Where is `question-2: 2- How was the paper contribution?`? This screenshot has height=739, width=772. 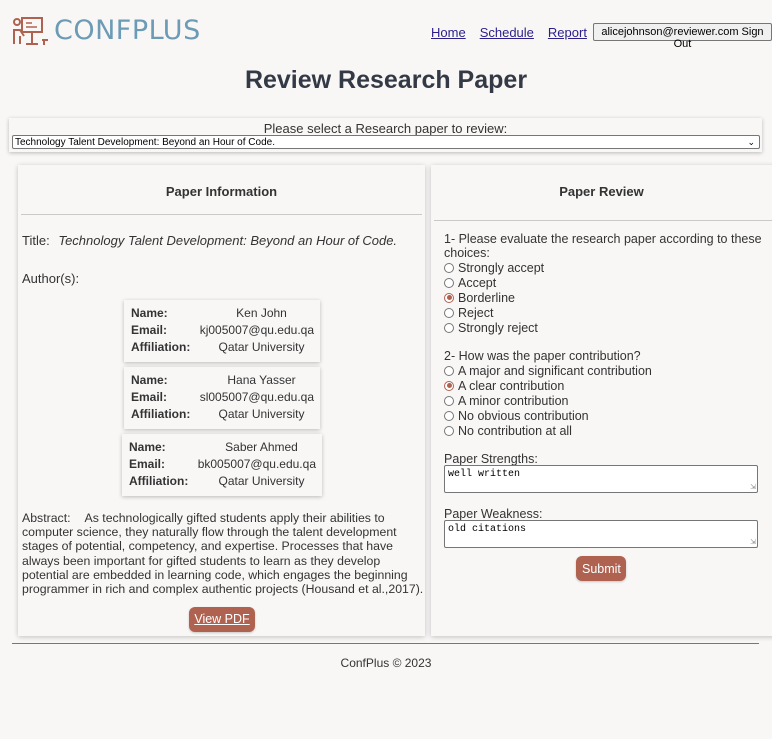 question-2: 2- How was the paper contribution? is located at coordinates (542, 356).